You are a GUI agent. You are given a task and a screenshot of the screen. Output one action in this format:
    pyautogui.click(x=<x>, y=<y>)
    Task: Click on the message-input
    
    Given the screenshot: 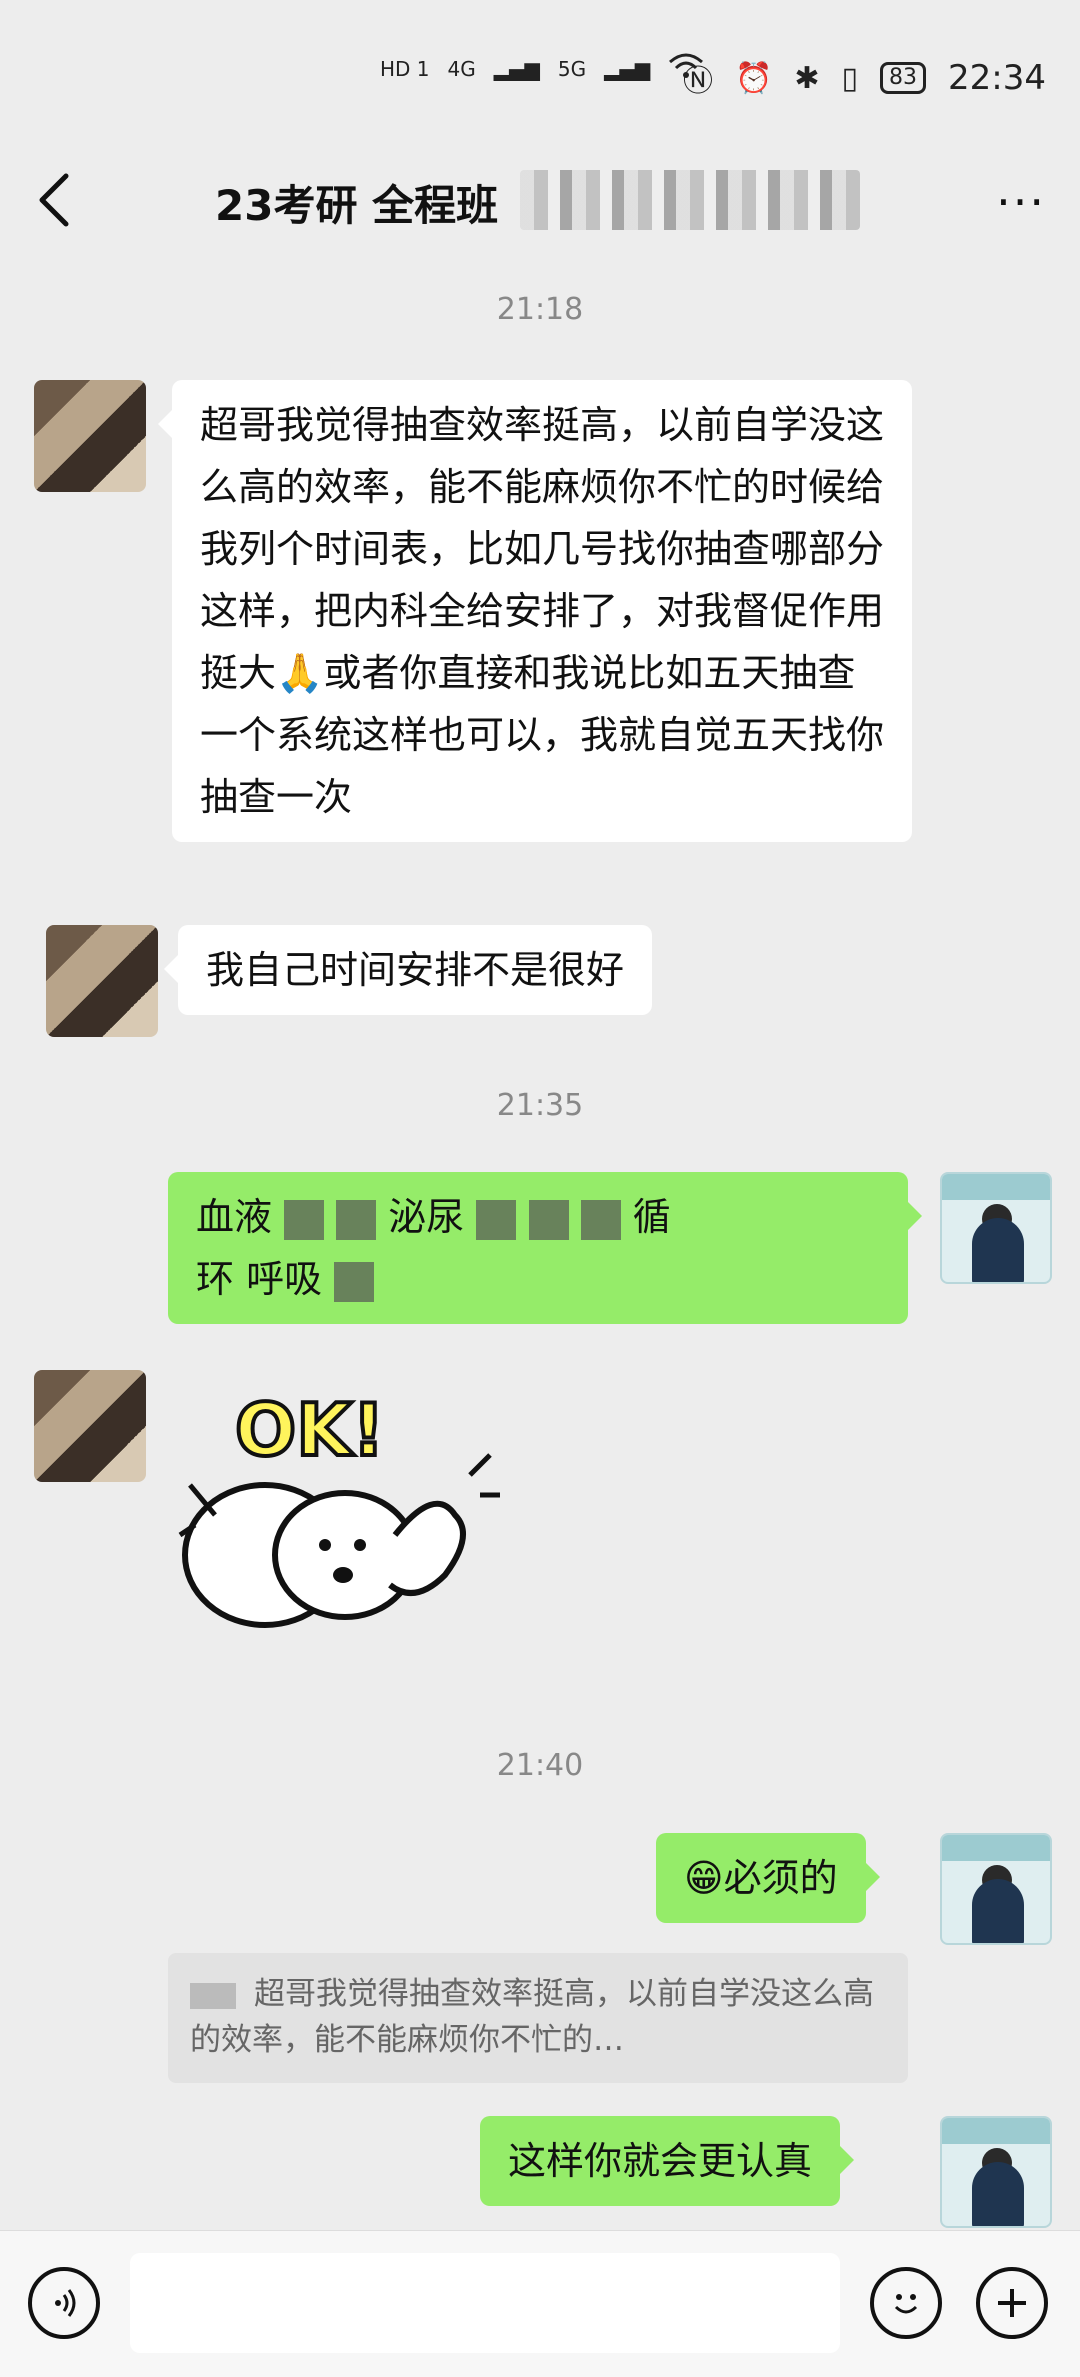 What is the action you would take?
    pyautogui.click(x=485, y=2303)
    